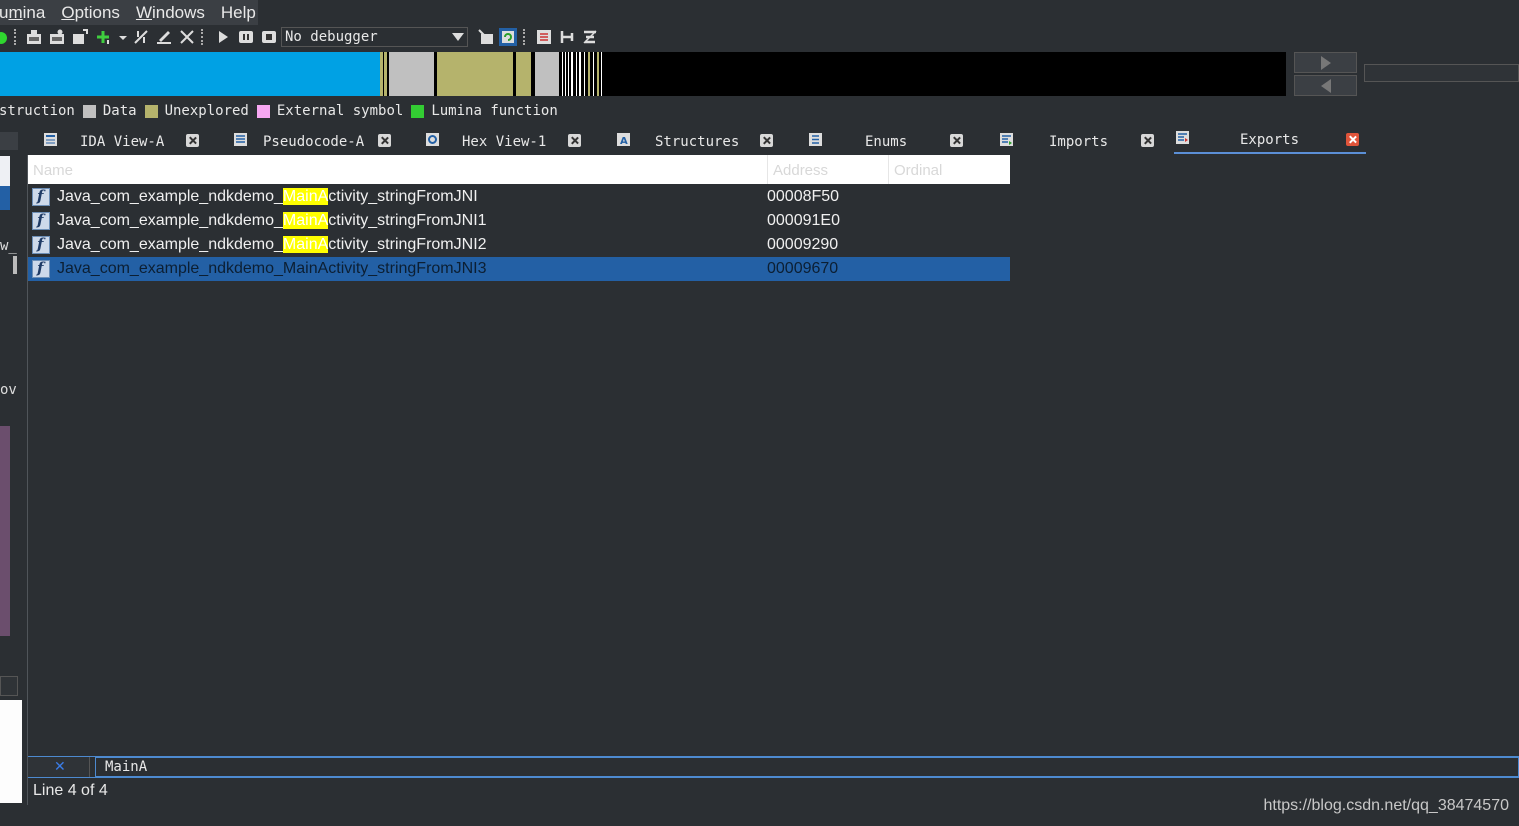 The height and width of the screenshot is (826, 1519). What do you see at coordinates (643, 74) in the screenshot?
I see `navigation-band` at bounding box center [643, 74].